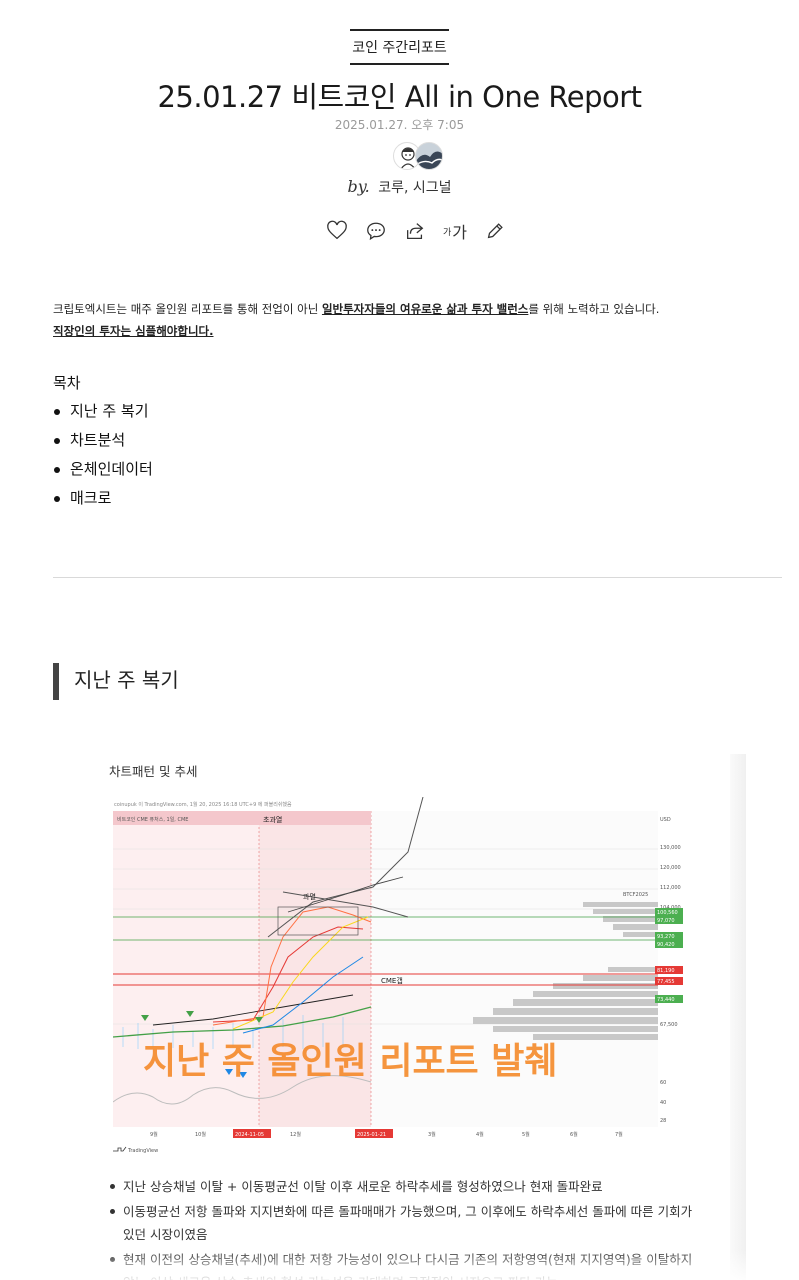 The width and height of the screenshot is (799, 1280). I want to click on y-tick-label: 40, so click(663, 1103).